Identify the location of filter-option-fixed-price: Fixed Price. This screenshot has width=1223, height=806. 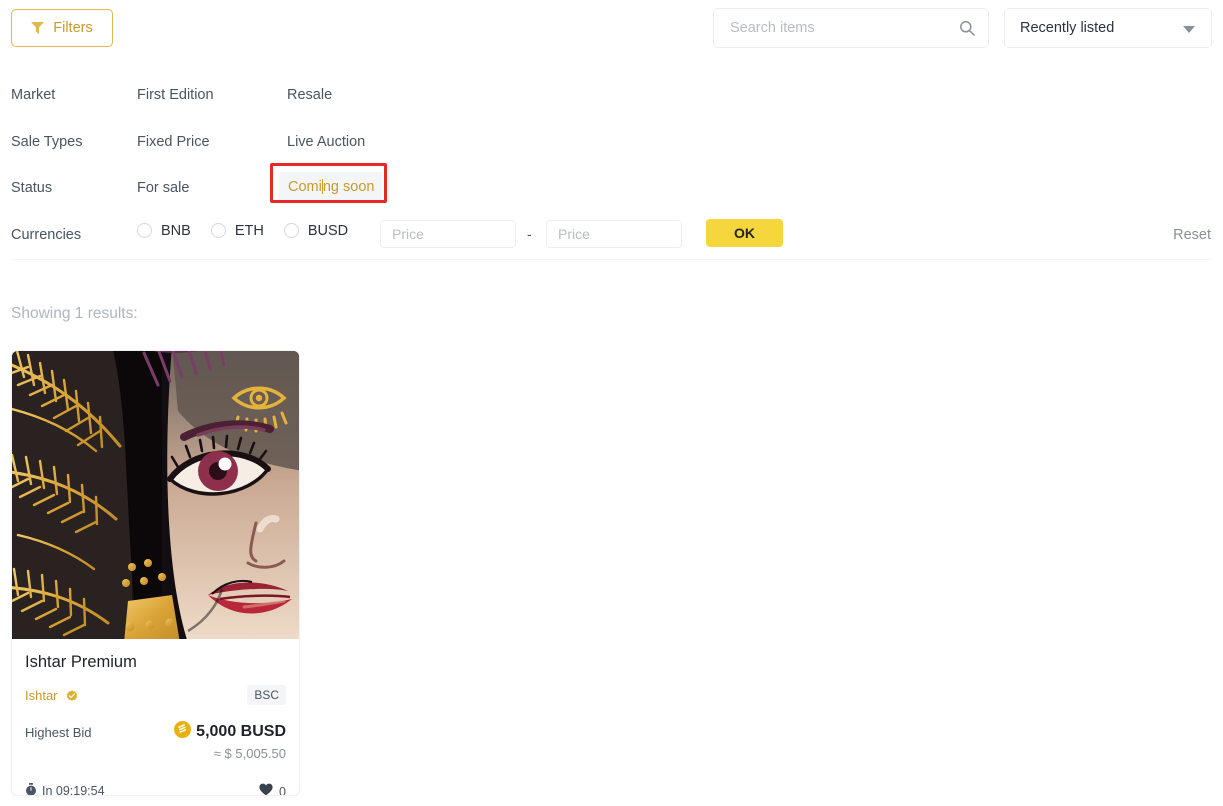
(173, 142).